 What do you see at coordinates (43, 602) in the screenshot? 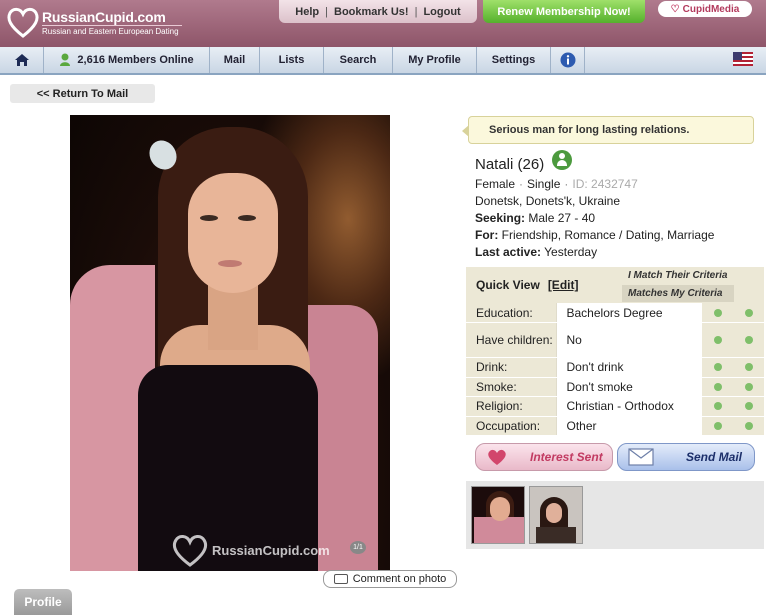
I see `tab-profile: Profile` at bounding box center [43, 602].